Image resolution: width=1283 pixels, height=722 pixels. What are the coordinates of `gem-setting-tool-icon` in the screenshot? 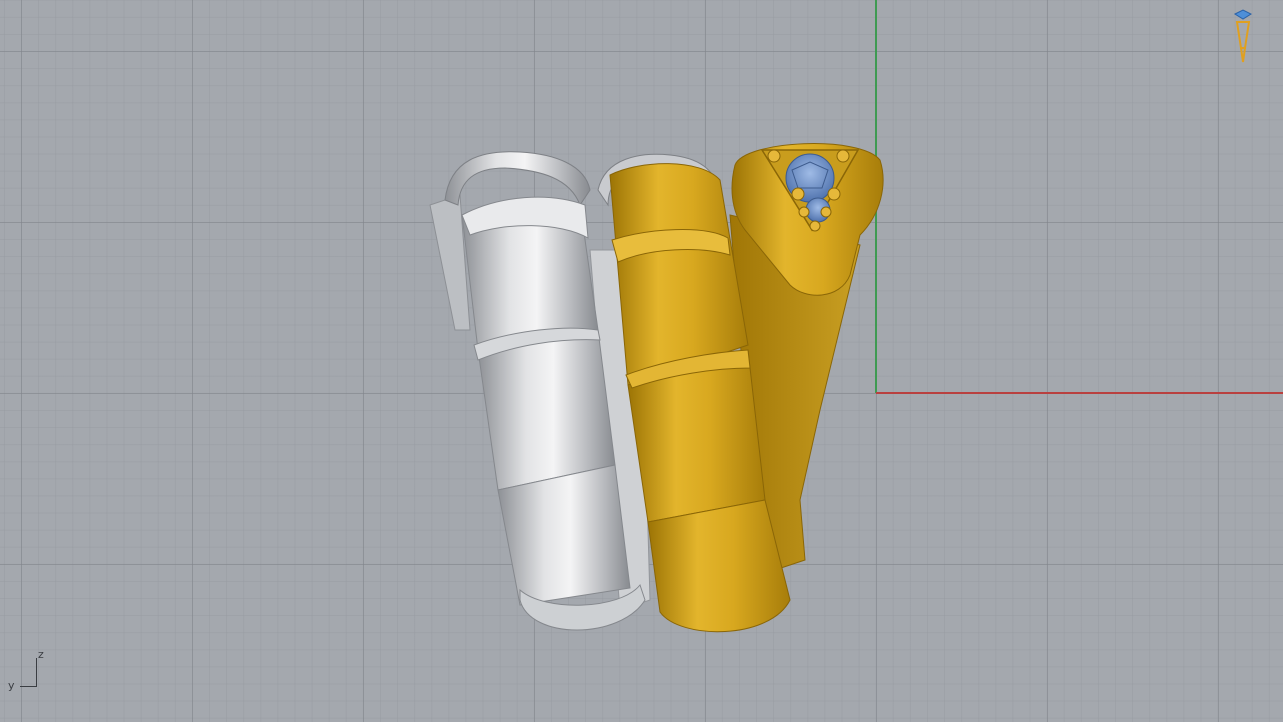 It's located at (1243, 36).